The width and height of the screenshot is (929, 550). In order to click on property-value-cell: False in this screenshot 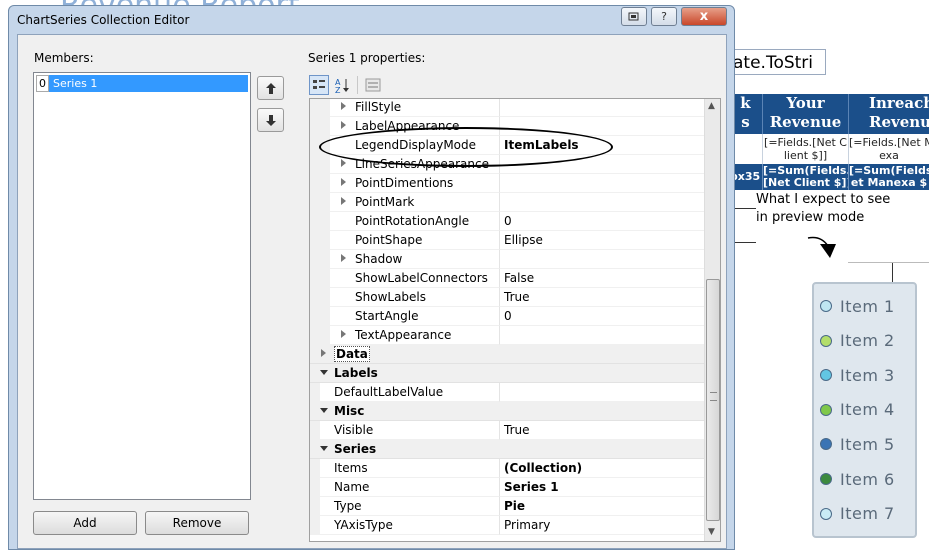, I will do `click(601, 278)`.